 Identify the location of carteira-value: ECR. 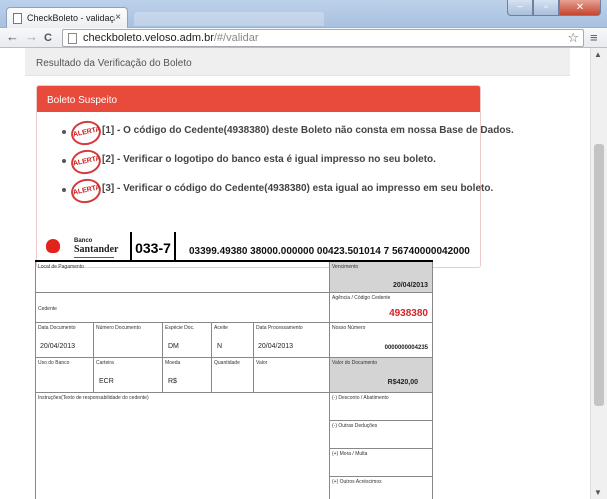
(106, 381).